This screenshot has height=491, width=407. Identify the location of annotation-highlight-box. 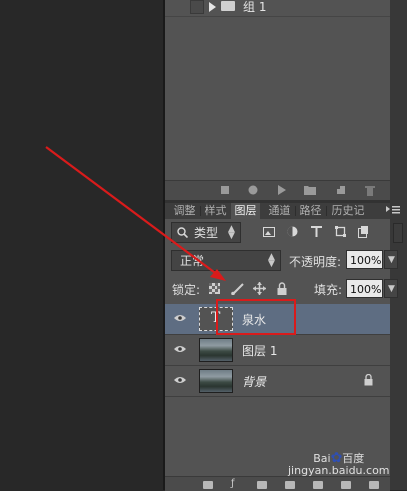
(256, 317).